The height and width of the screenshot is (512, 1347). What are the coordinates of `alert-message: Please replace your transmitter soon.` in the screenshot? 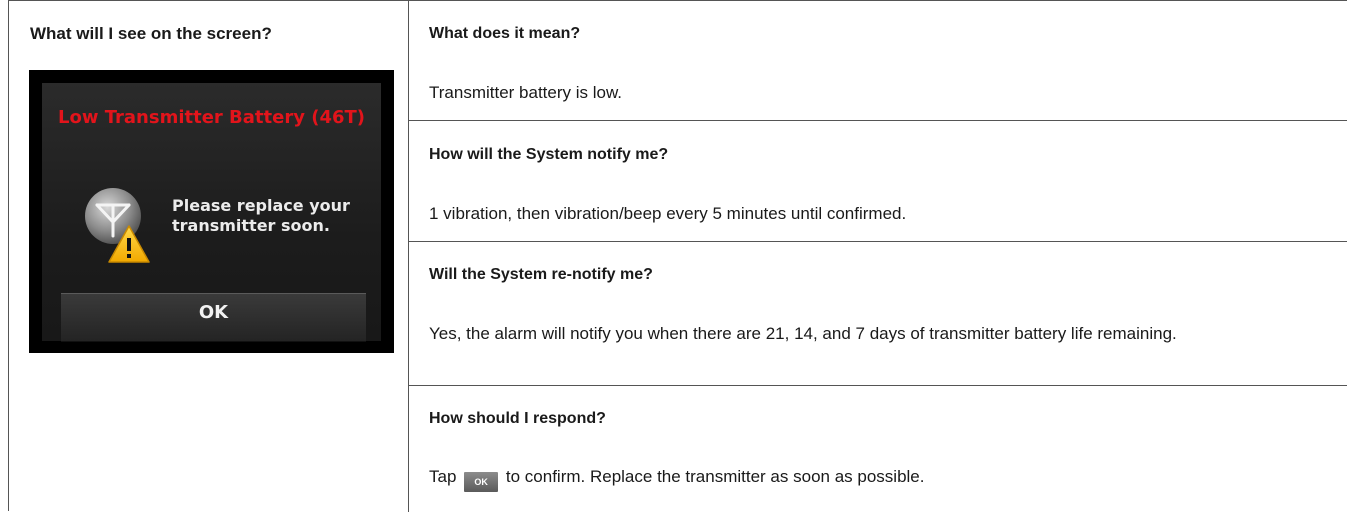 It's located at (261, 216).